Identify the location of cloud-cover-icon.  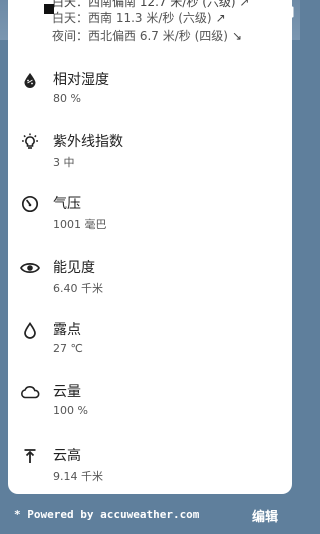
(30, 392).